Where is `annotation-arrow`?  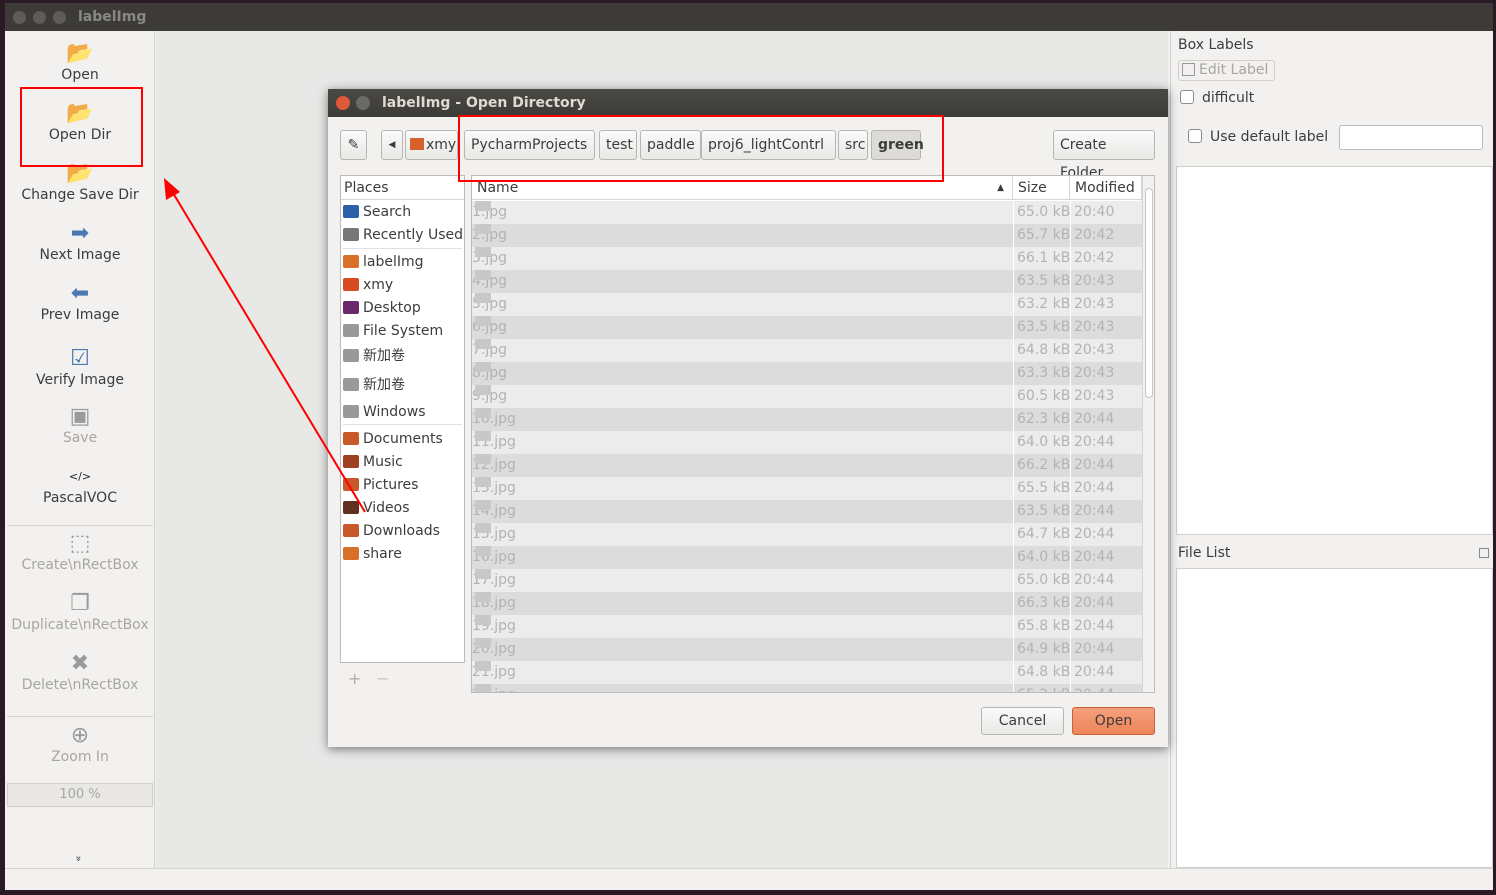
annotation-arrow is located at coordinates (265, 345).